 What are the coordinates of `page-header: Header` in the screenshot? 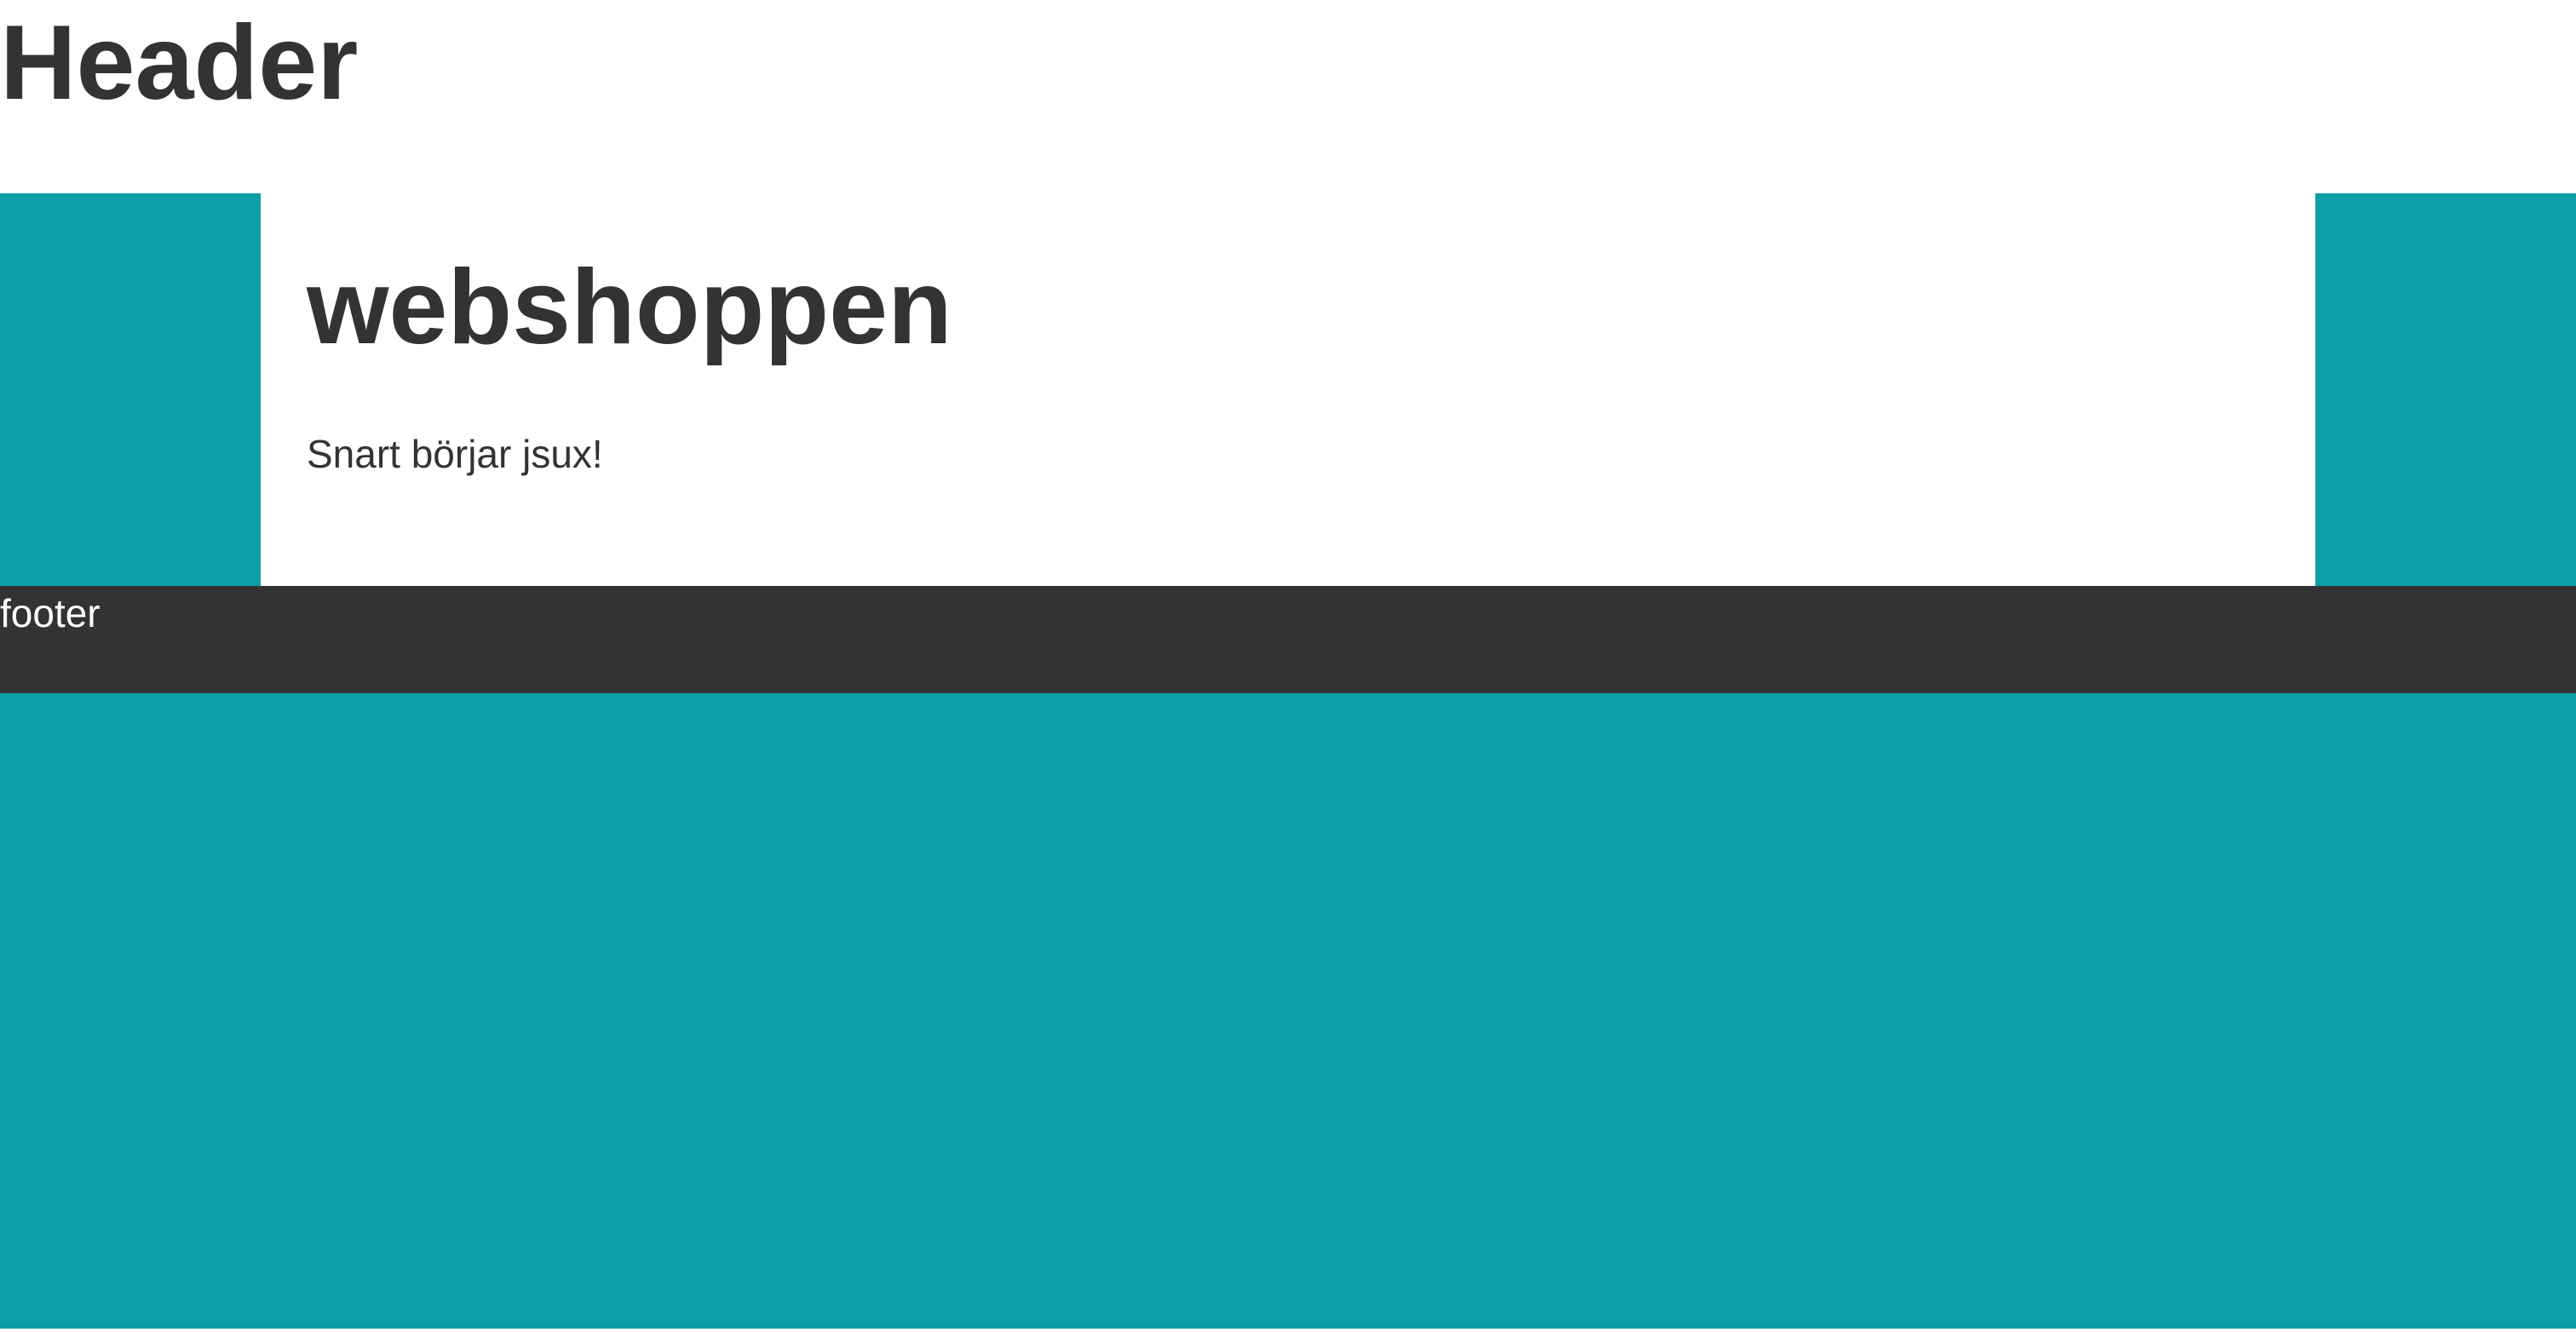 It's located at (1288, 97).